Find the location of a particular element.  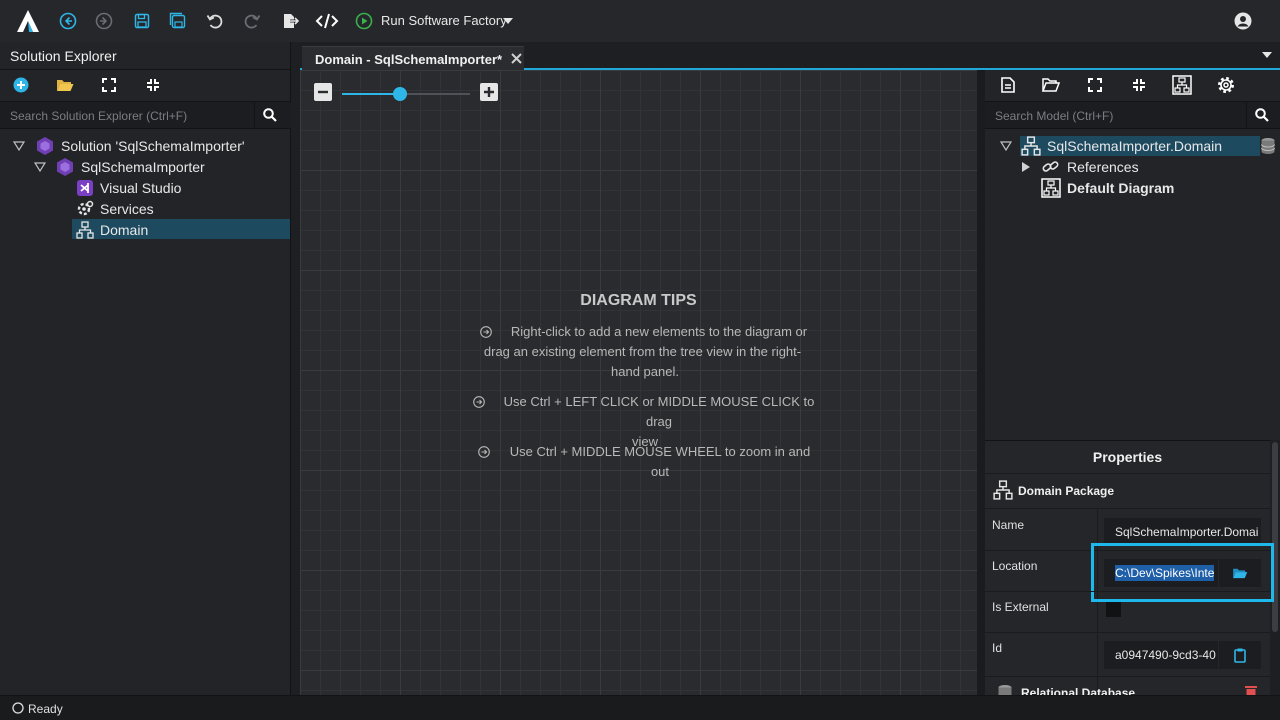

services-icon is located at coordinates (85, 208).